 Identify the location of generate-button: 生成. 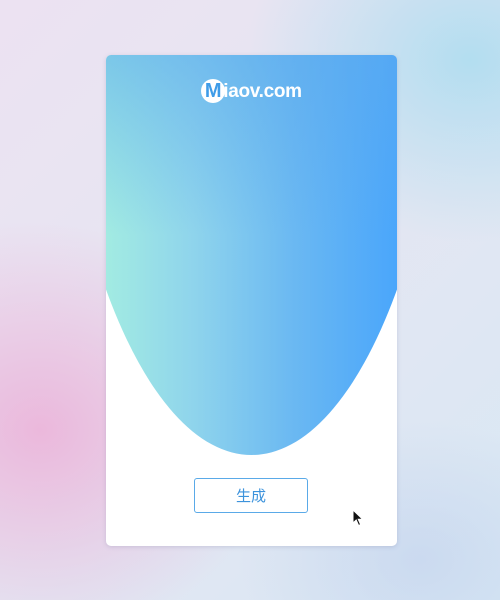
(251, 495).